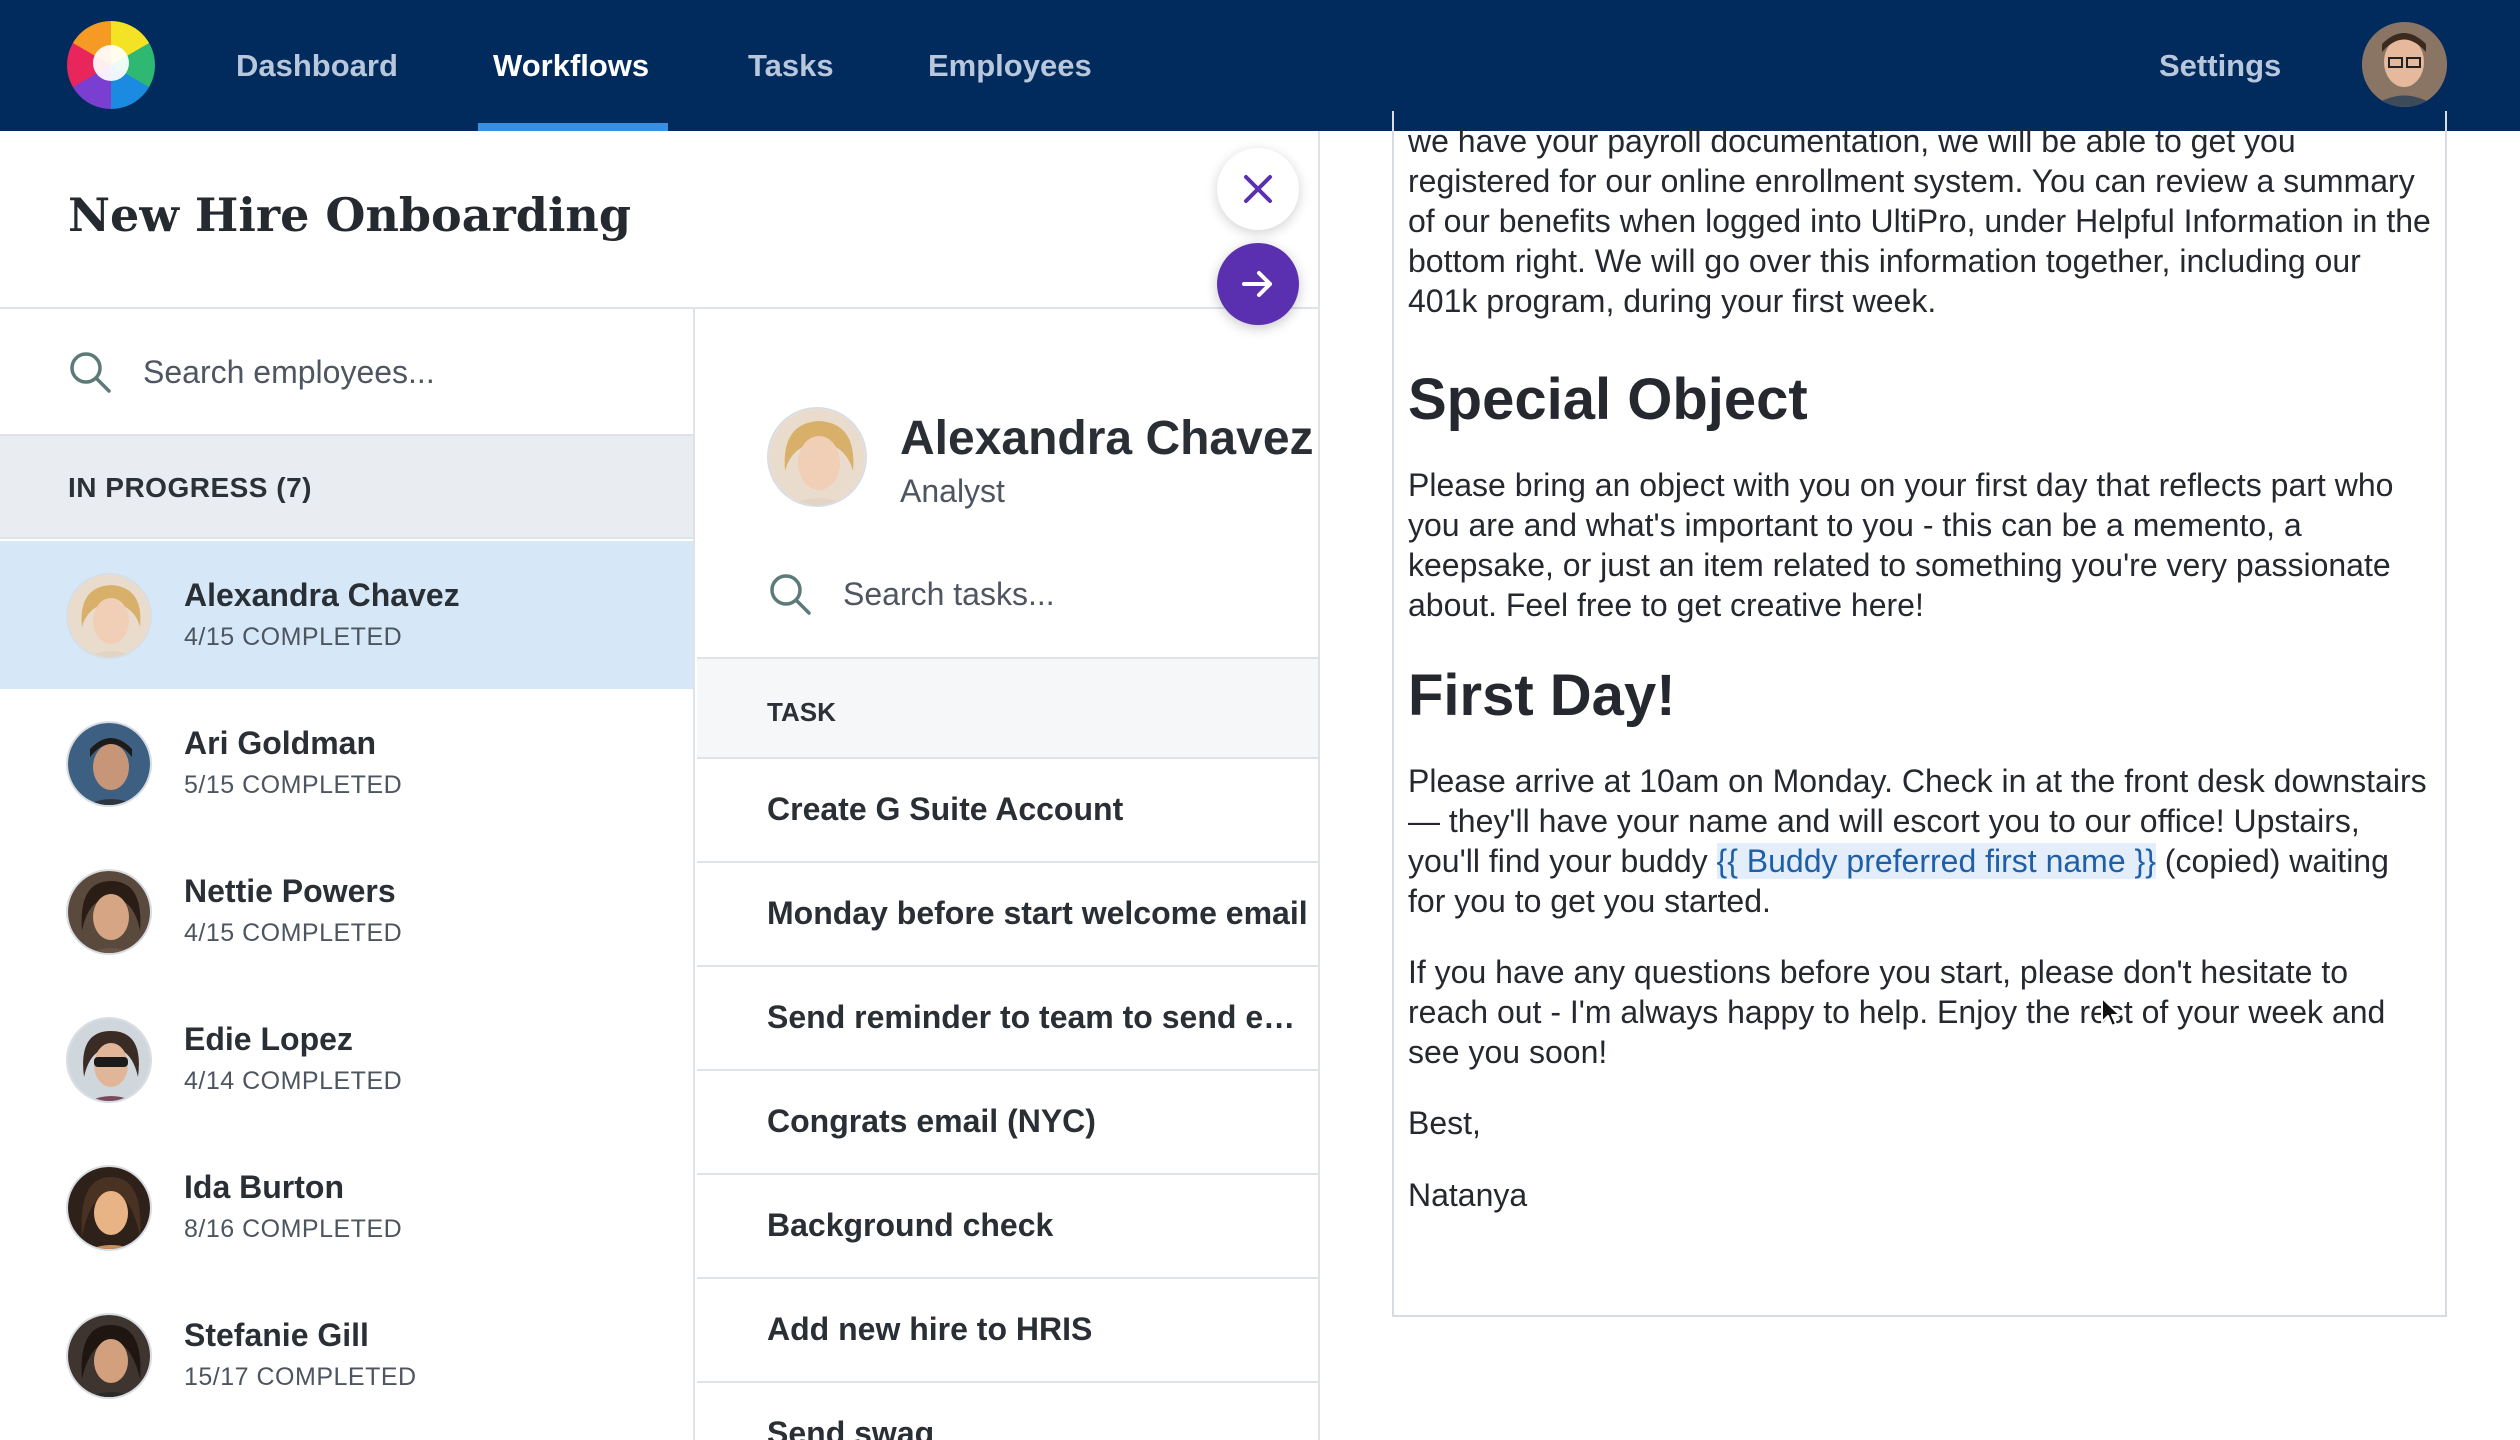 The width and height of the screenshot is (2520, 1440). I want to click on task-row: Congrats email (NYC), so click(1007, 1123).